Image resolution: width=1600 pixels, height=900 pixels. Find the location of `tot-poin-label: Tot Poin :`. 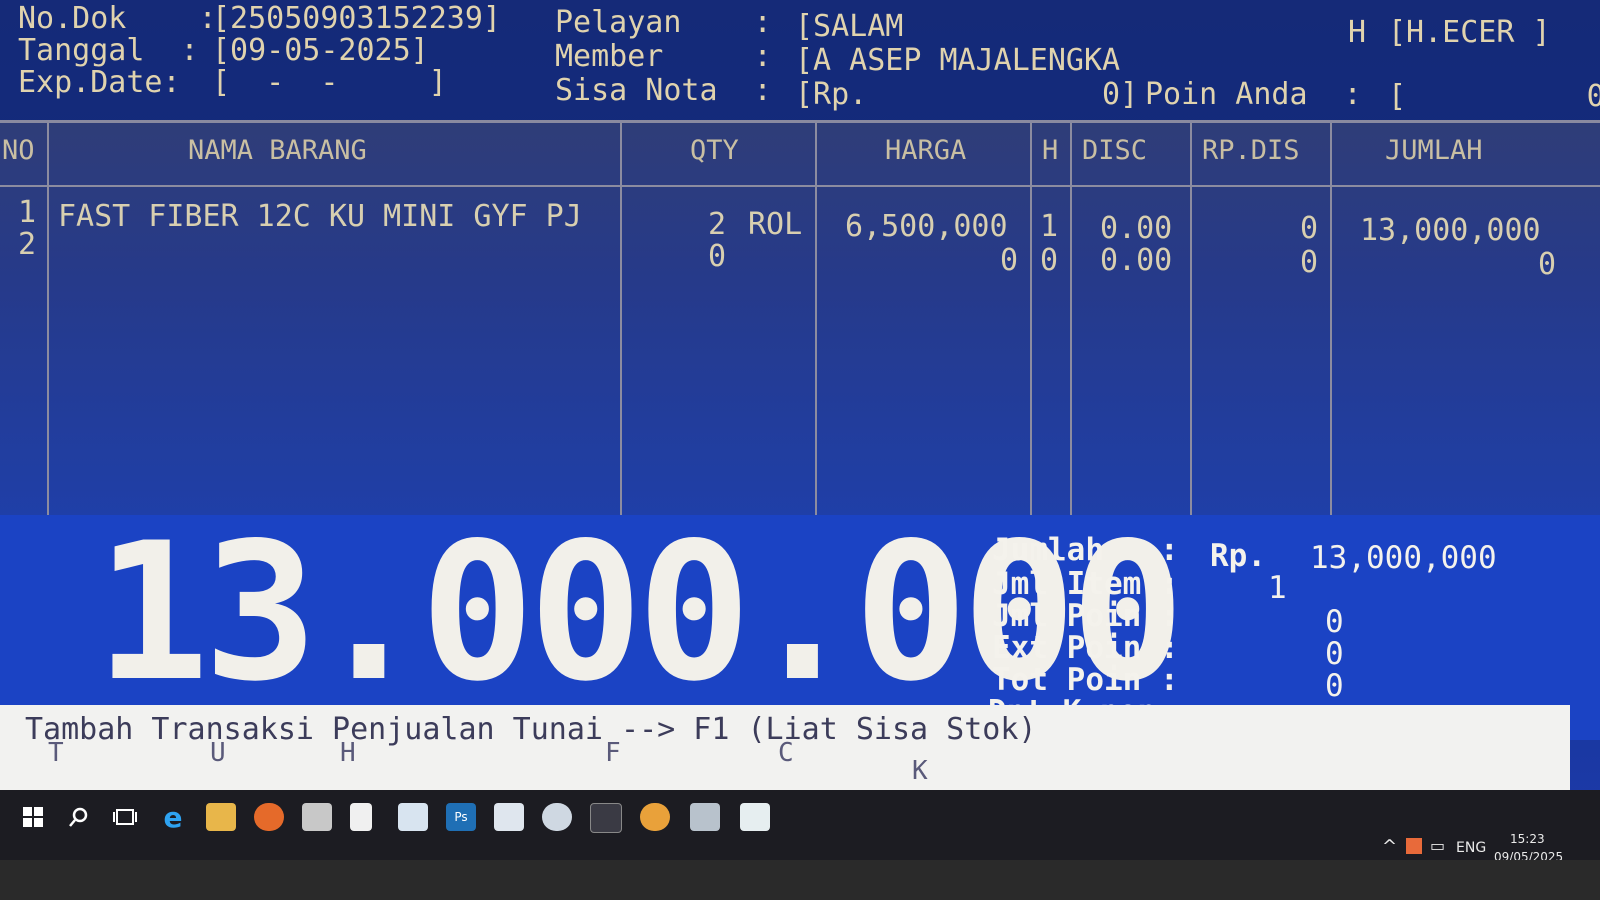

tot-poin-label: Tot Poin : is located at coordinates (1085, 680).